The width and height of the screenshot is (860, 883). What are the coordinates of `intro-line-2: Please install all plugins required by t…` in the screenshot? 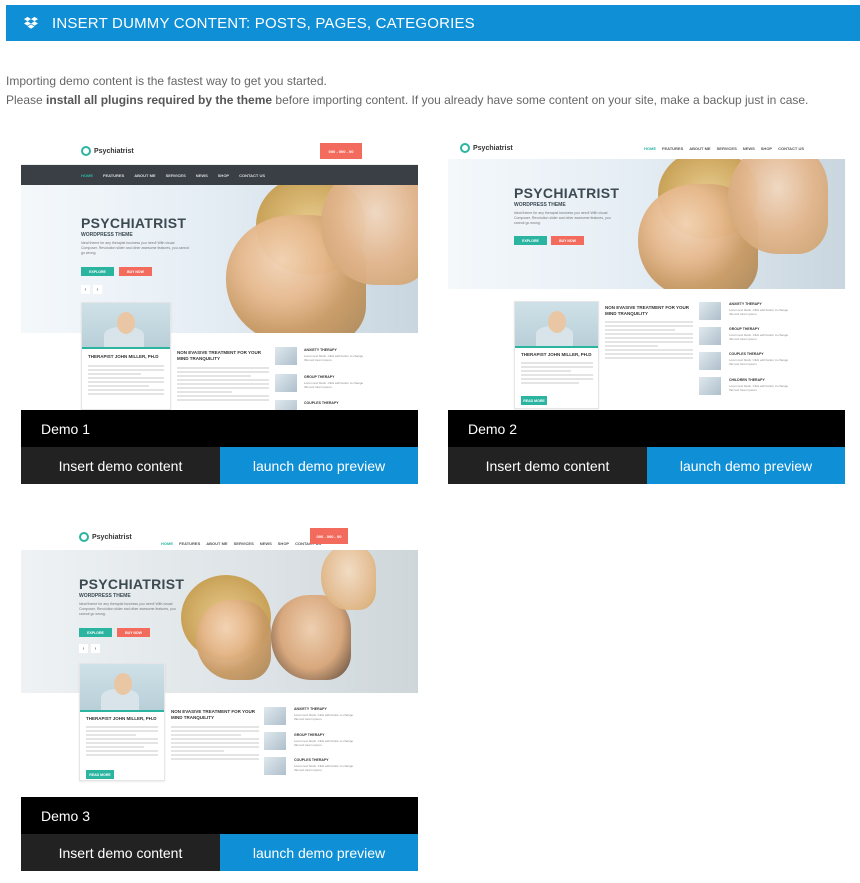 It's located at (407, 100).